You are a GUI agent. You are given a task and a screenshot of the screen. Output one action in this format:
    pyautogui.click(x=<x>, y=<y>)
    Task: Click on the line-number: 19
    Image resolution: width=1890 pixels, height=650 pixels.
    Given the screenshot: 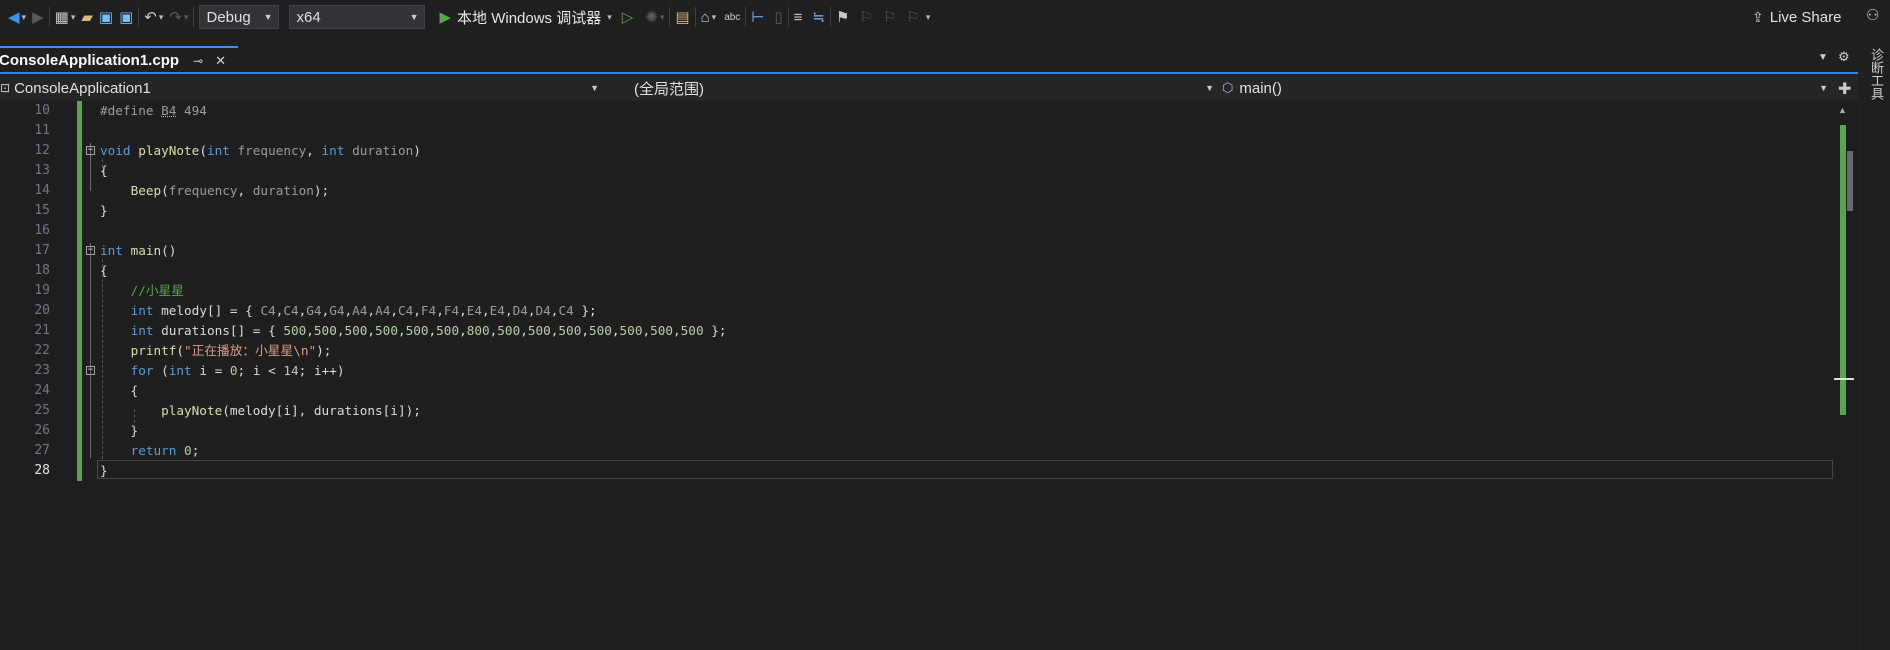 What is the action you would take?
    pyautogui.click(x=42, y=290)
    